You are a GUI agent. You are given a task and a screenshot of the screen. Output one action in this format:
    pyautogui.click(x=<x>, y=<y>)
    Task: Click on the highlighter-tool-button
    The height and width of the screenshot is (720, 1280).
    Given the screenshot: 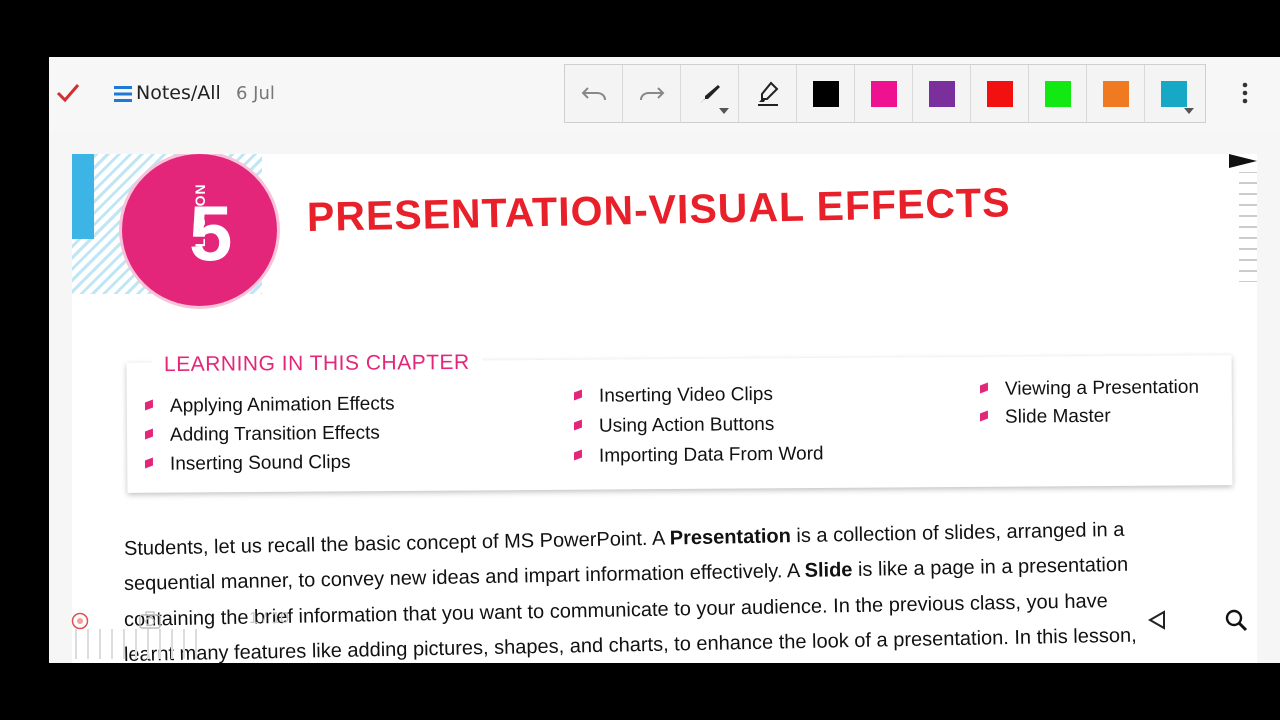 What is the action you would take?
    pyautogui.click(x=768, y=93)
    